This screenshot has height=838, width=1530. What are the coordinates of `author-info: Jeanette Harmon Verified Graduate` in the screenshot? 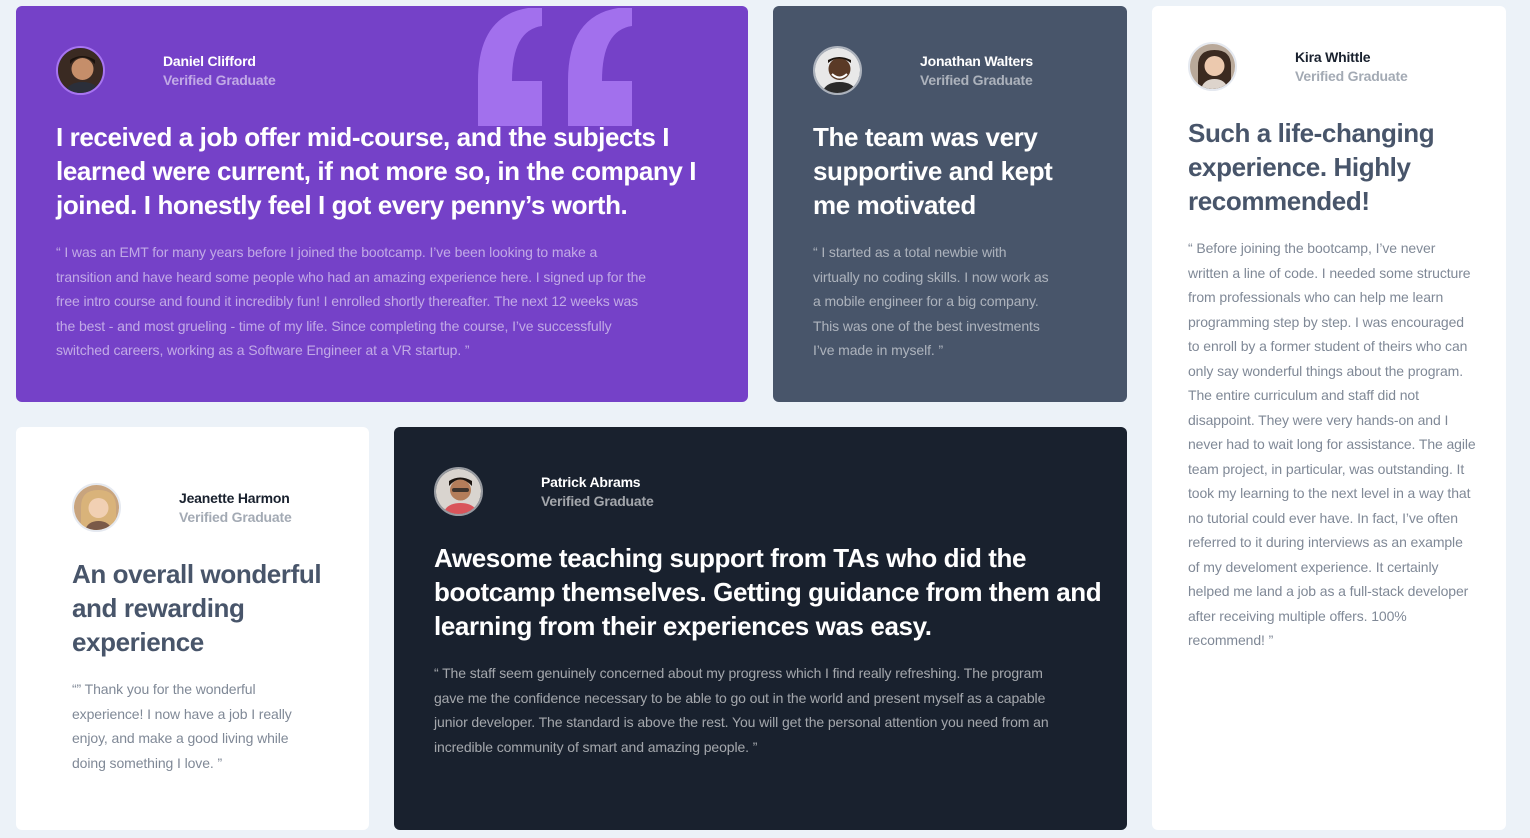 It's located at (182, 507).